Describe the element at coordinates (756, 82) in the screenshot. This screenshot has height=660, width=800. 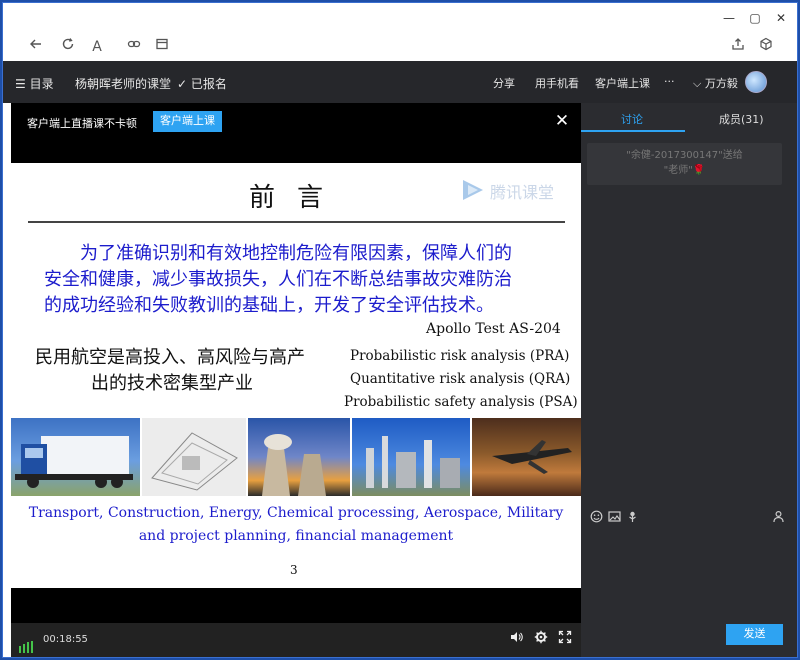
I see `avatar` at that location.